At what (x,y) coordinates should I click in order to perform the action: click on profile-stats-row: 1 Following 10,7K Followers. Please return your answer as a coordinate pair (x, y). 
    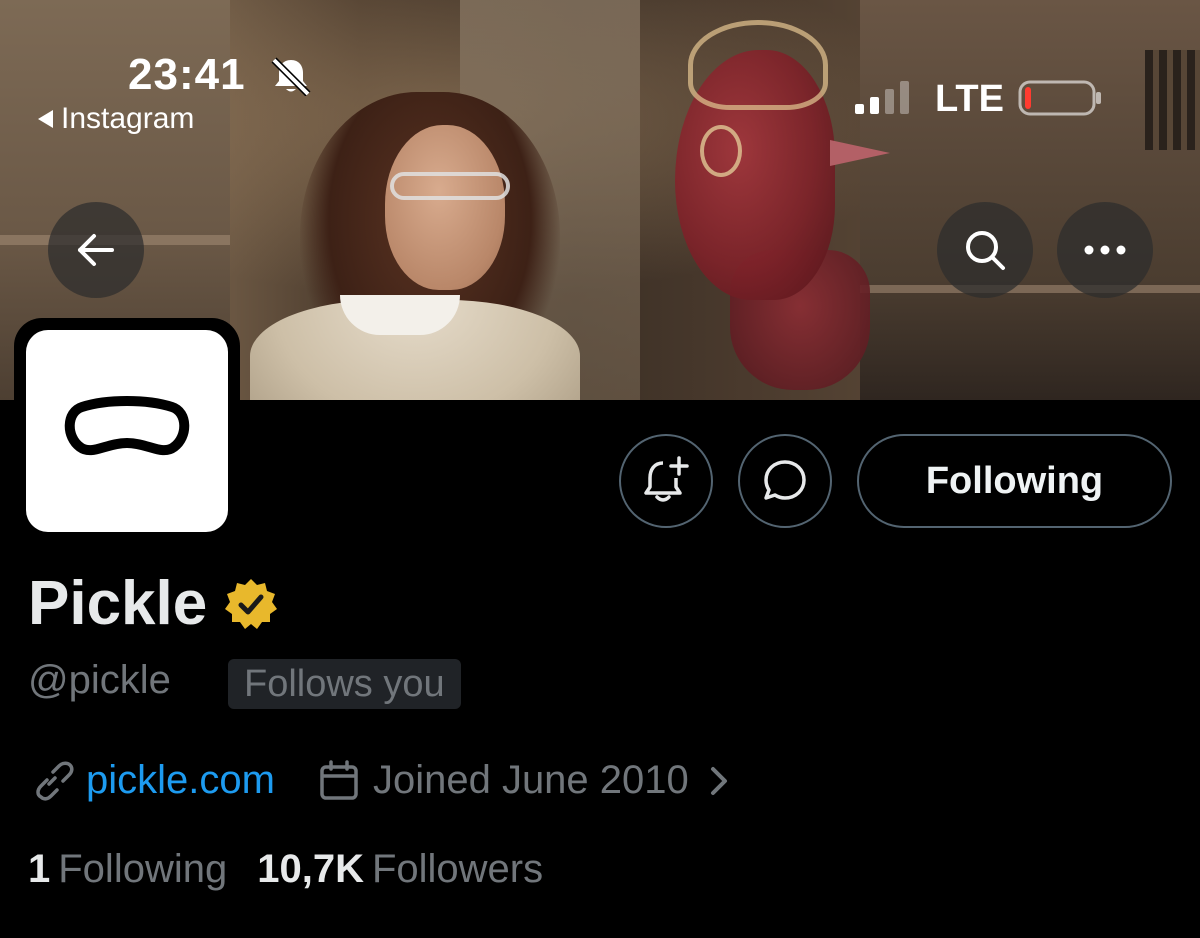
    Looking at the image, I should click on (300, 869).